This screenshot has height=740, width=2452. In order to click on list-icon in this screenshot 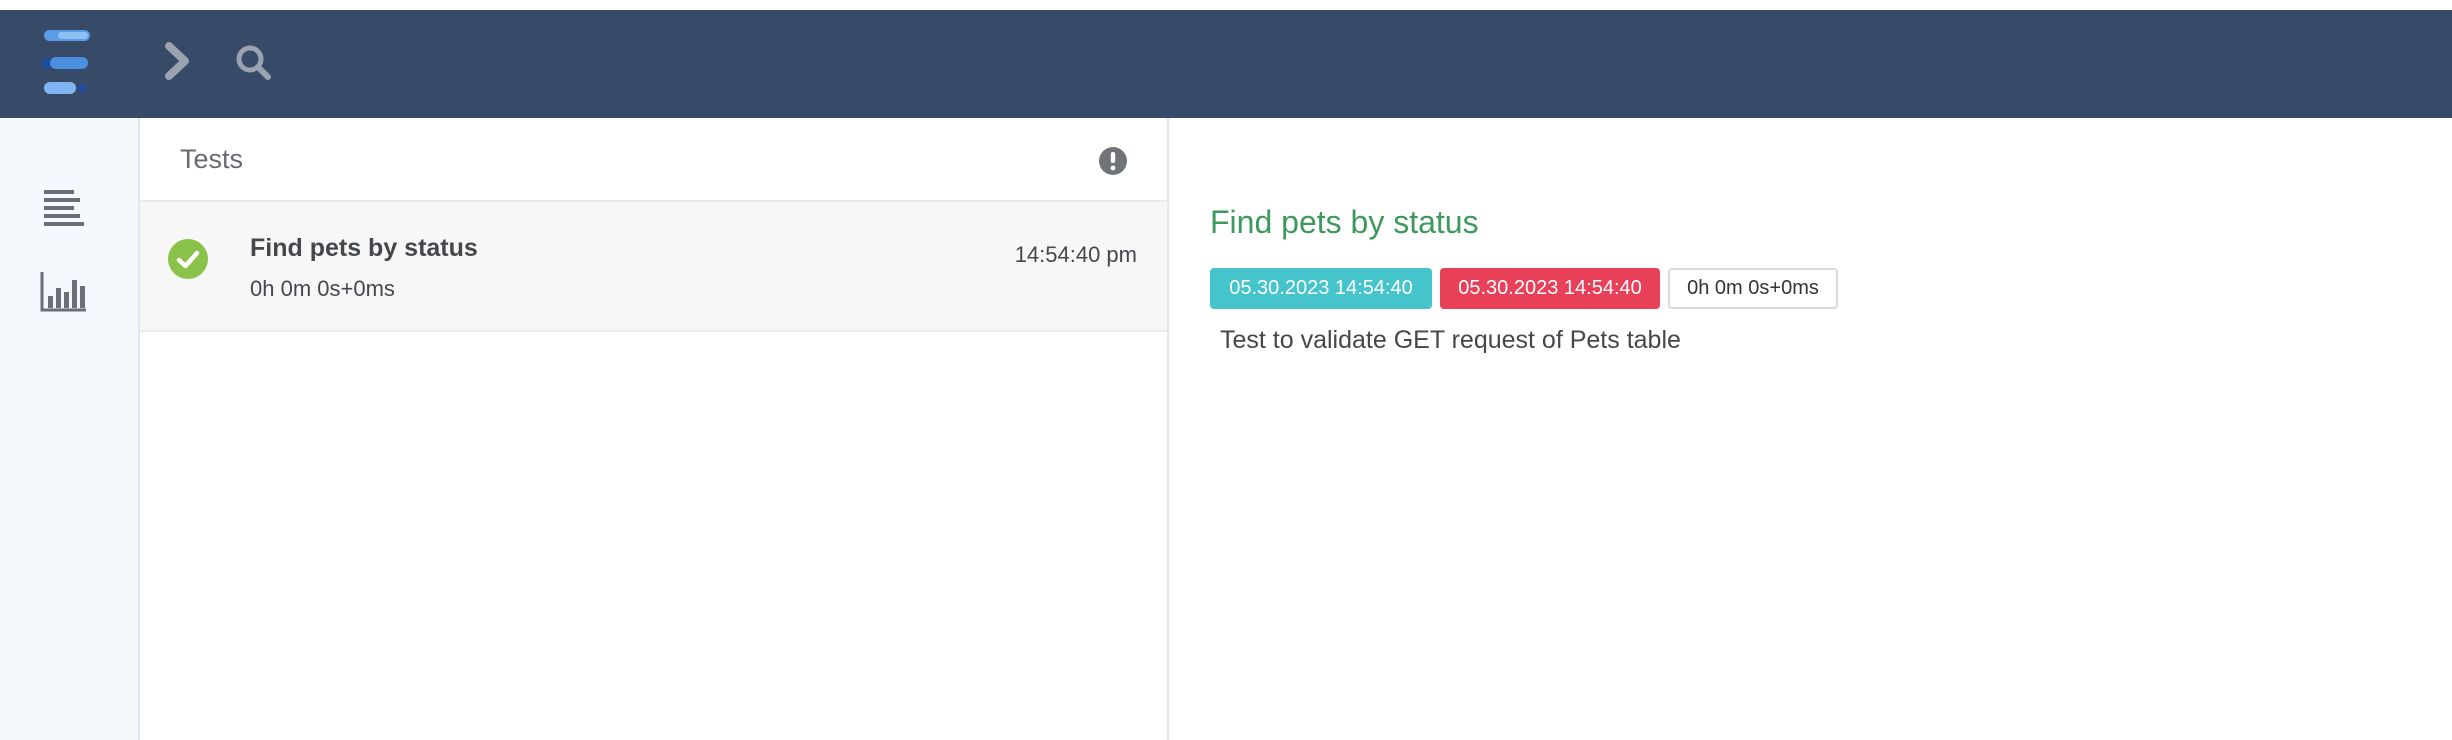, I will do `click(65, 206)`.